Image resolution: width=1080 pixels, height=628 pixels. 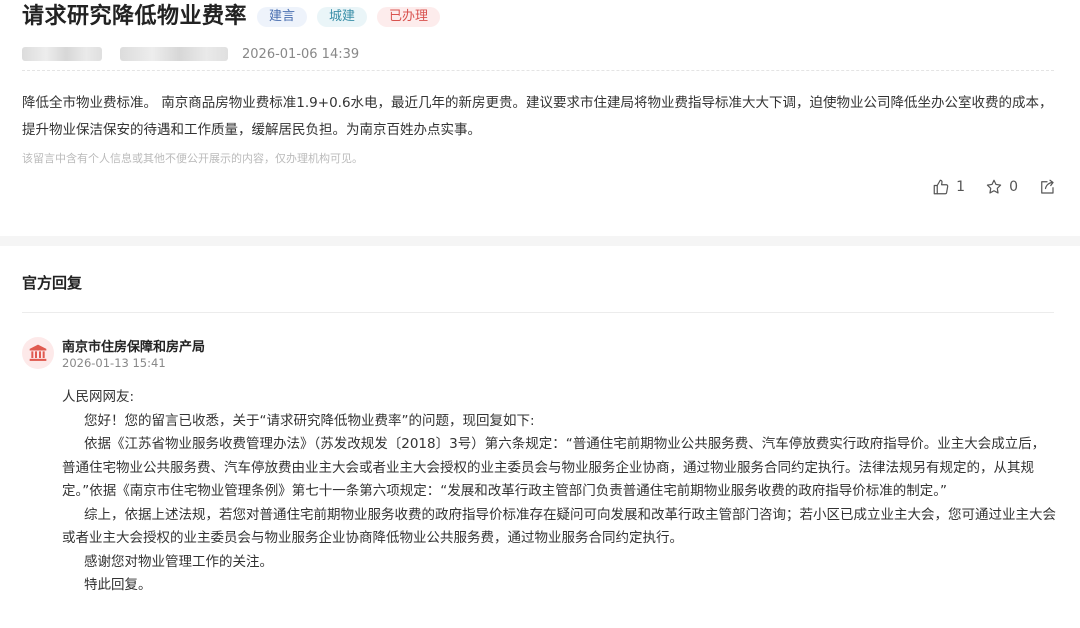 I want to click on message-actions: 1 0, so click(x=984, y=187).